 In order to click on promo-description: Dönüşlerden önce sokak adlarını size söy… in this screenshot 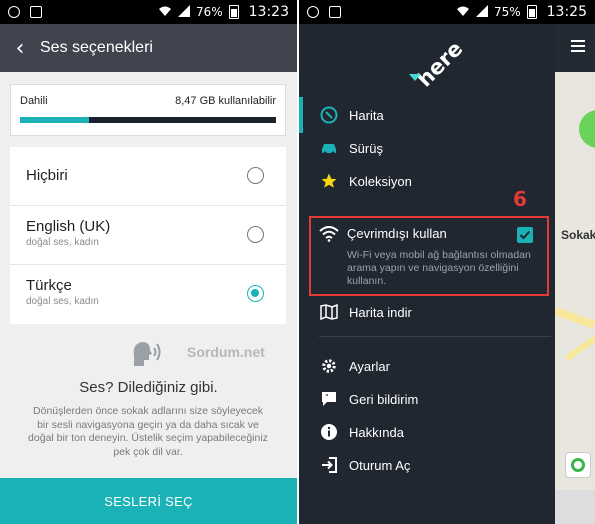, I will do `click(148, 431)`.